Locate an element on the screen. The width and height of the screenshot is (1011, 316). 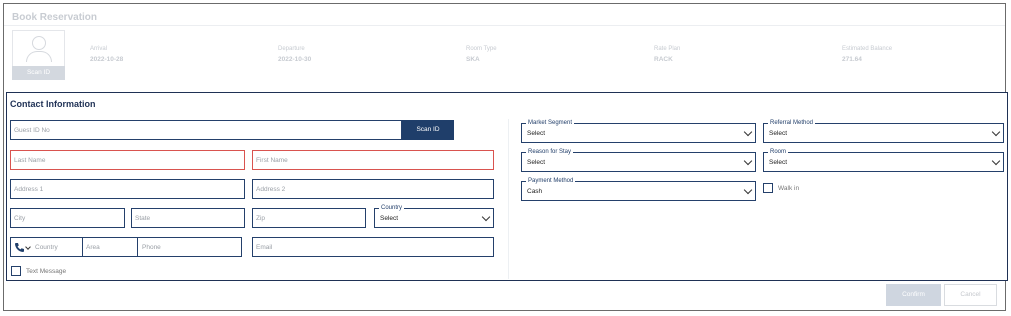
summary-estimated-balance: Estimated Balance 271.64 is located at coordinates (867, 54).